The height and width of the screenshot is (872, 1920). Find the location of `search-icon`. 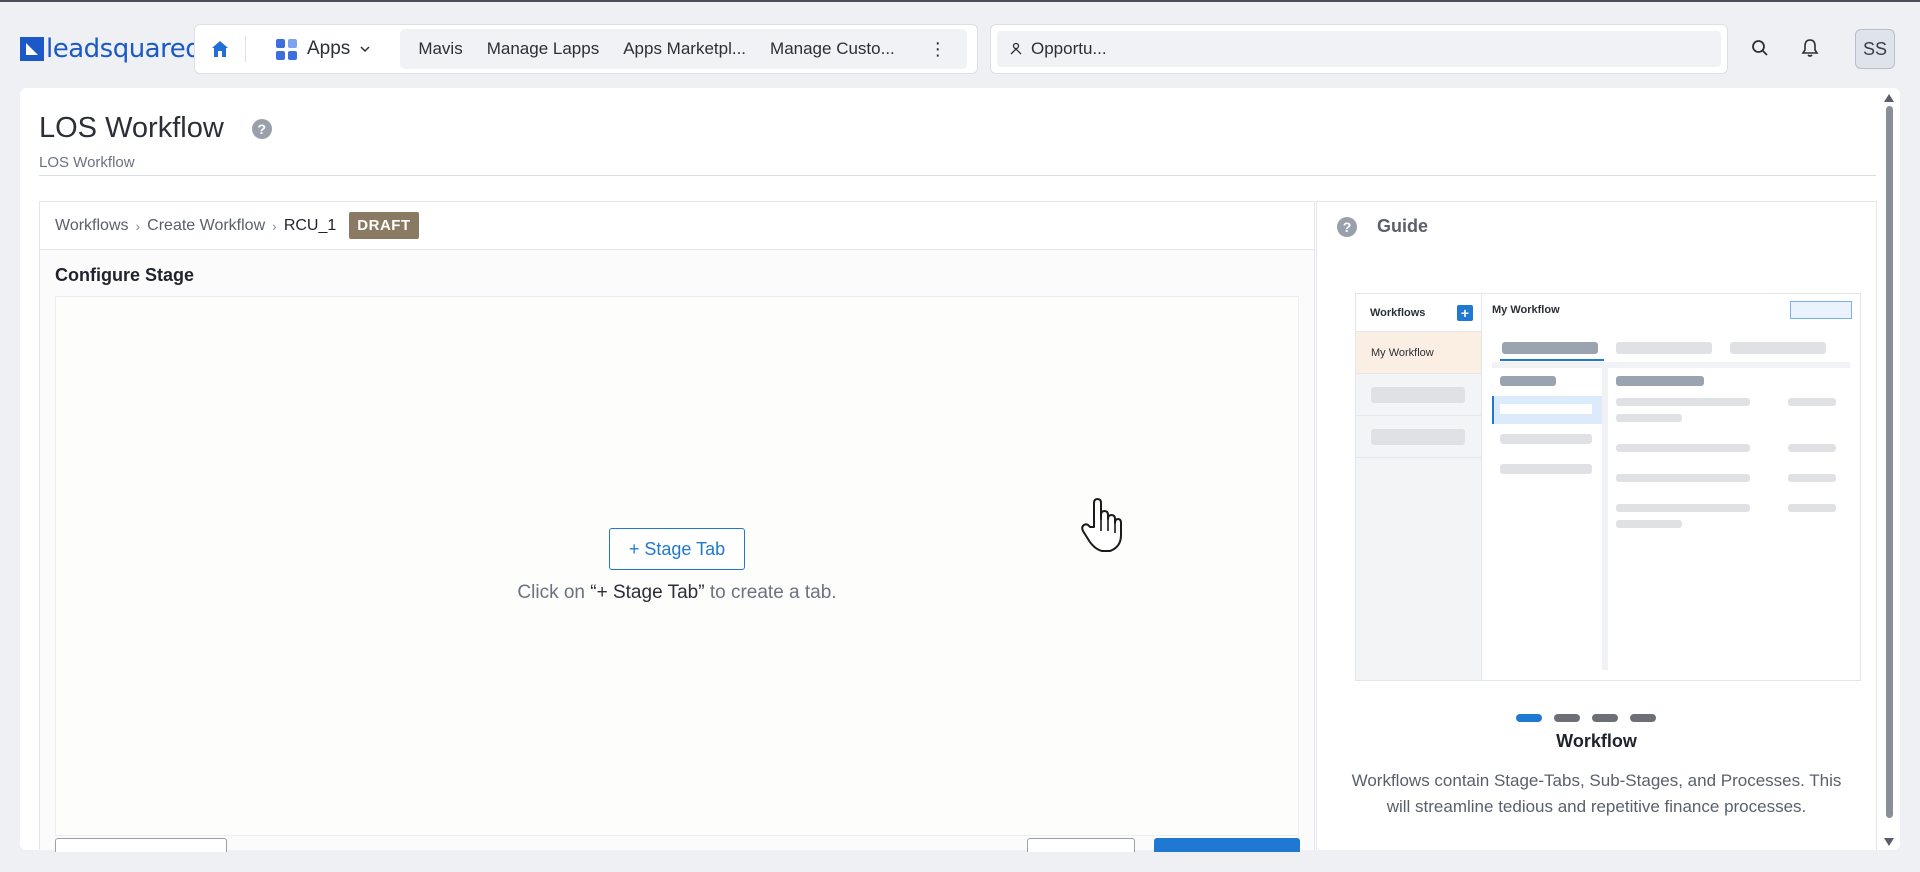

search-icon is located at coordinates (1760, 48).